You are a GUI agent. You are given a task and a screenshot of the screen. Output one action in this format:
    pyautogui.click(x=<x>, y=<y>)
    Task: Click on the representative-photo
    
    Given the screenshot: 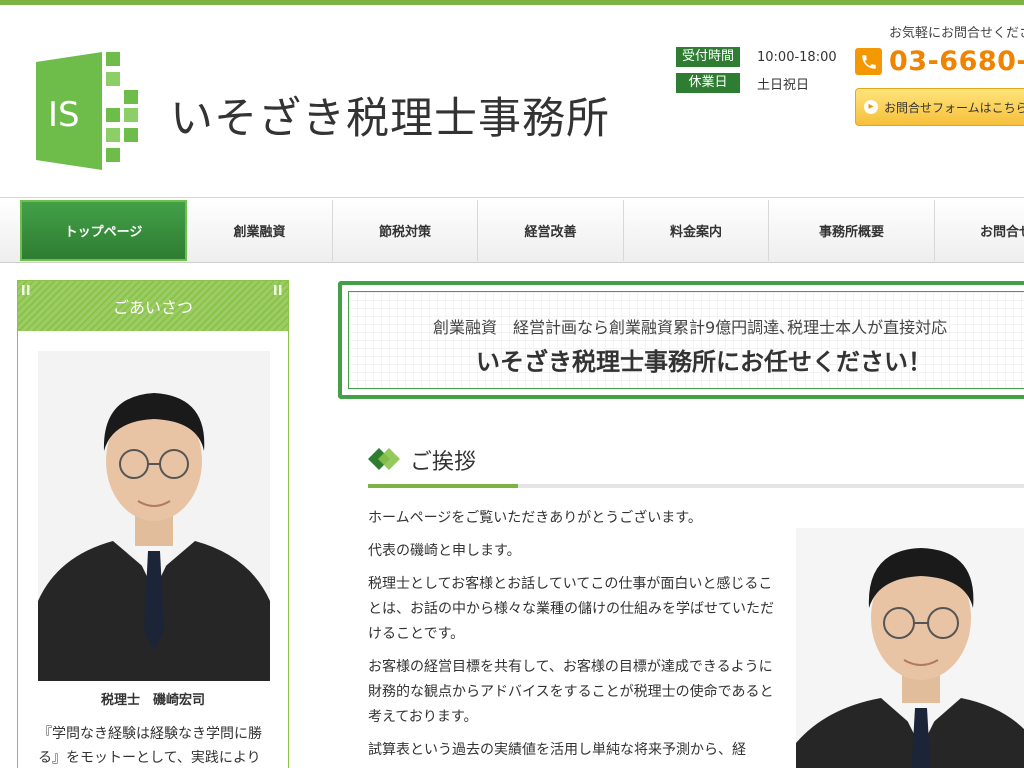 What is the action you would take?
    pyautogui.click(x=154, y=516)
    